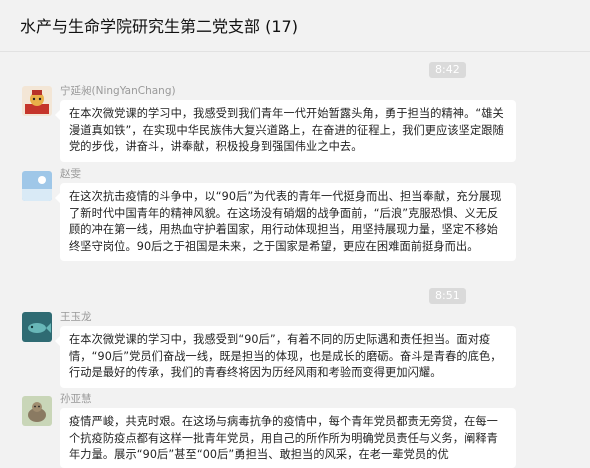  I want to click on avatar-sky-icon, so click(37, 186).